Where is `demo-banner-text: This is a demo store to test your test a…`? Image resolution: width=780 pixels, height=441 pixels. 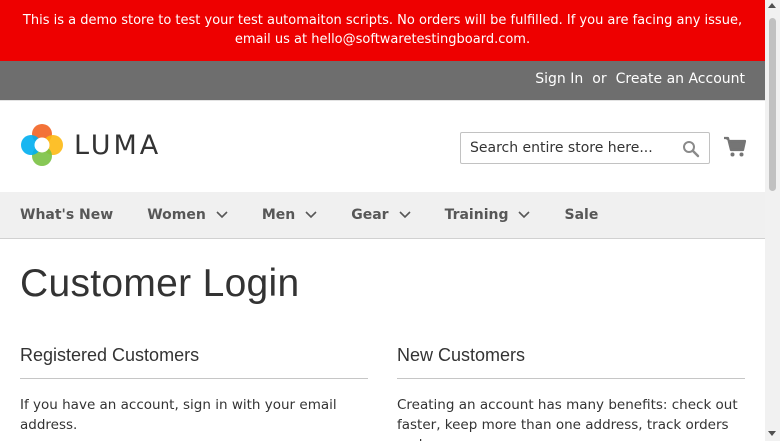 demo-banner-text: This is a demo store to test your test a… is located at coordinates (382, 30).